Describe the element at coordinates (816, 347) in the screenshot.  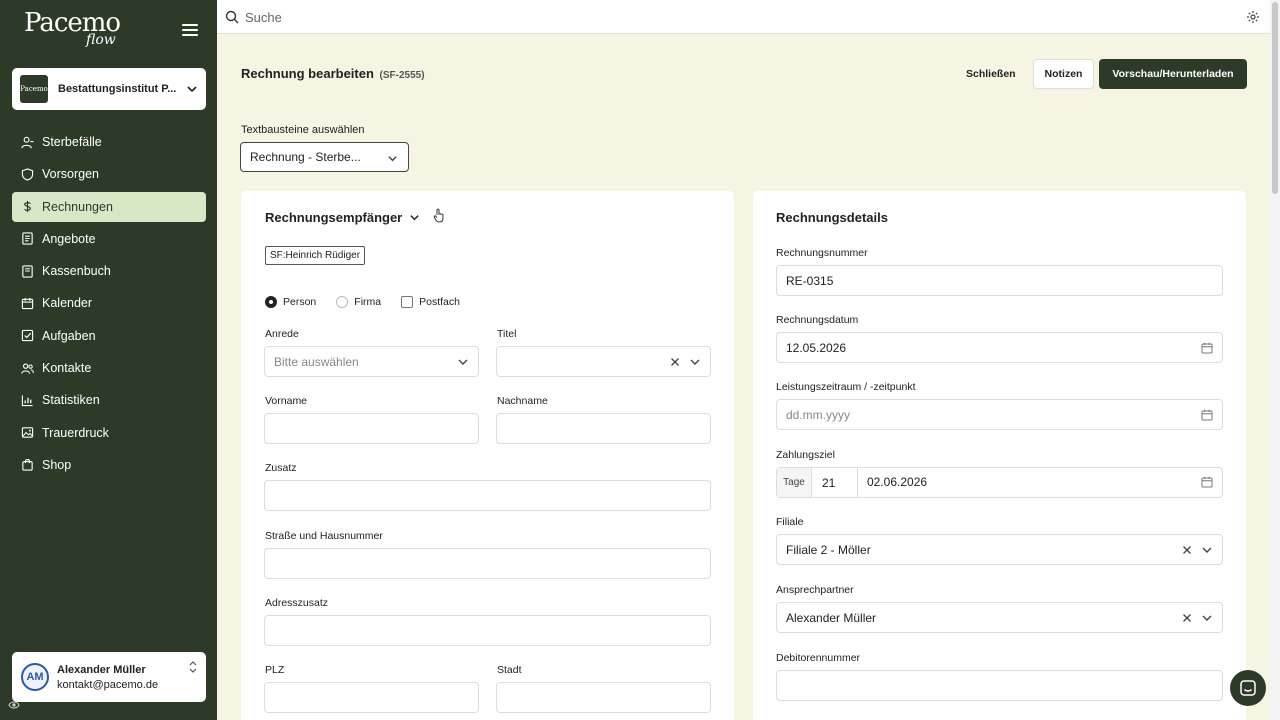
I see `invoice-date-value: 12.05.2026` at that location.